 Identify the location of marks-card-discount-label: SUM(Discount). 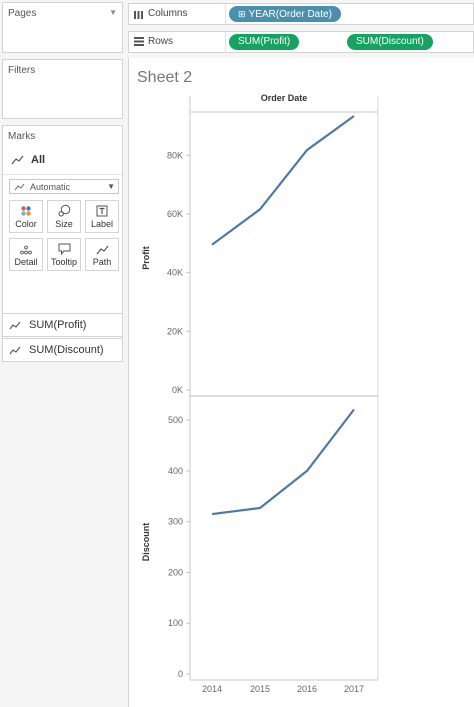
(66, 350).